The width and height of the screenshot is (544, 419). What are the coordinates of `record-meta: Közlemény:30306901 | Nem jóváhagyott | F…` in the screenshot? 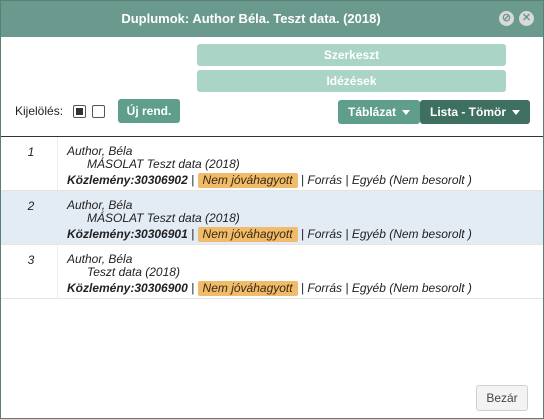 It's located at (269, 234).